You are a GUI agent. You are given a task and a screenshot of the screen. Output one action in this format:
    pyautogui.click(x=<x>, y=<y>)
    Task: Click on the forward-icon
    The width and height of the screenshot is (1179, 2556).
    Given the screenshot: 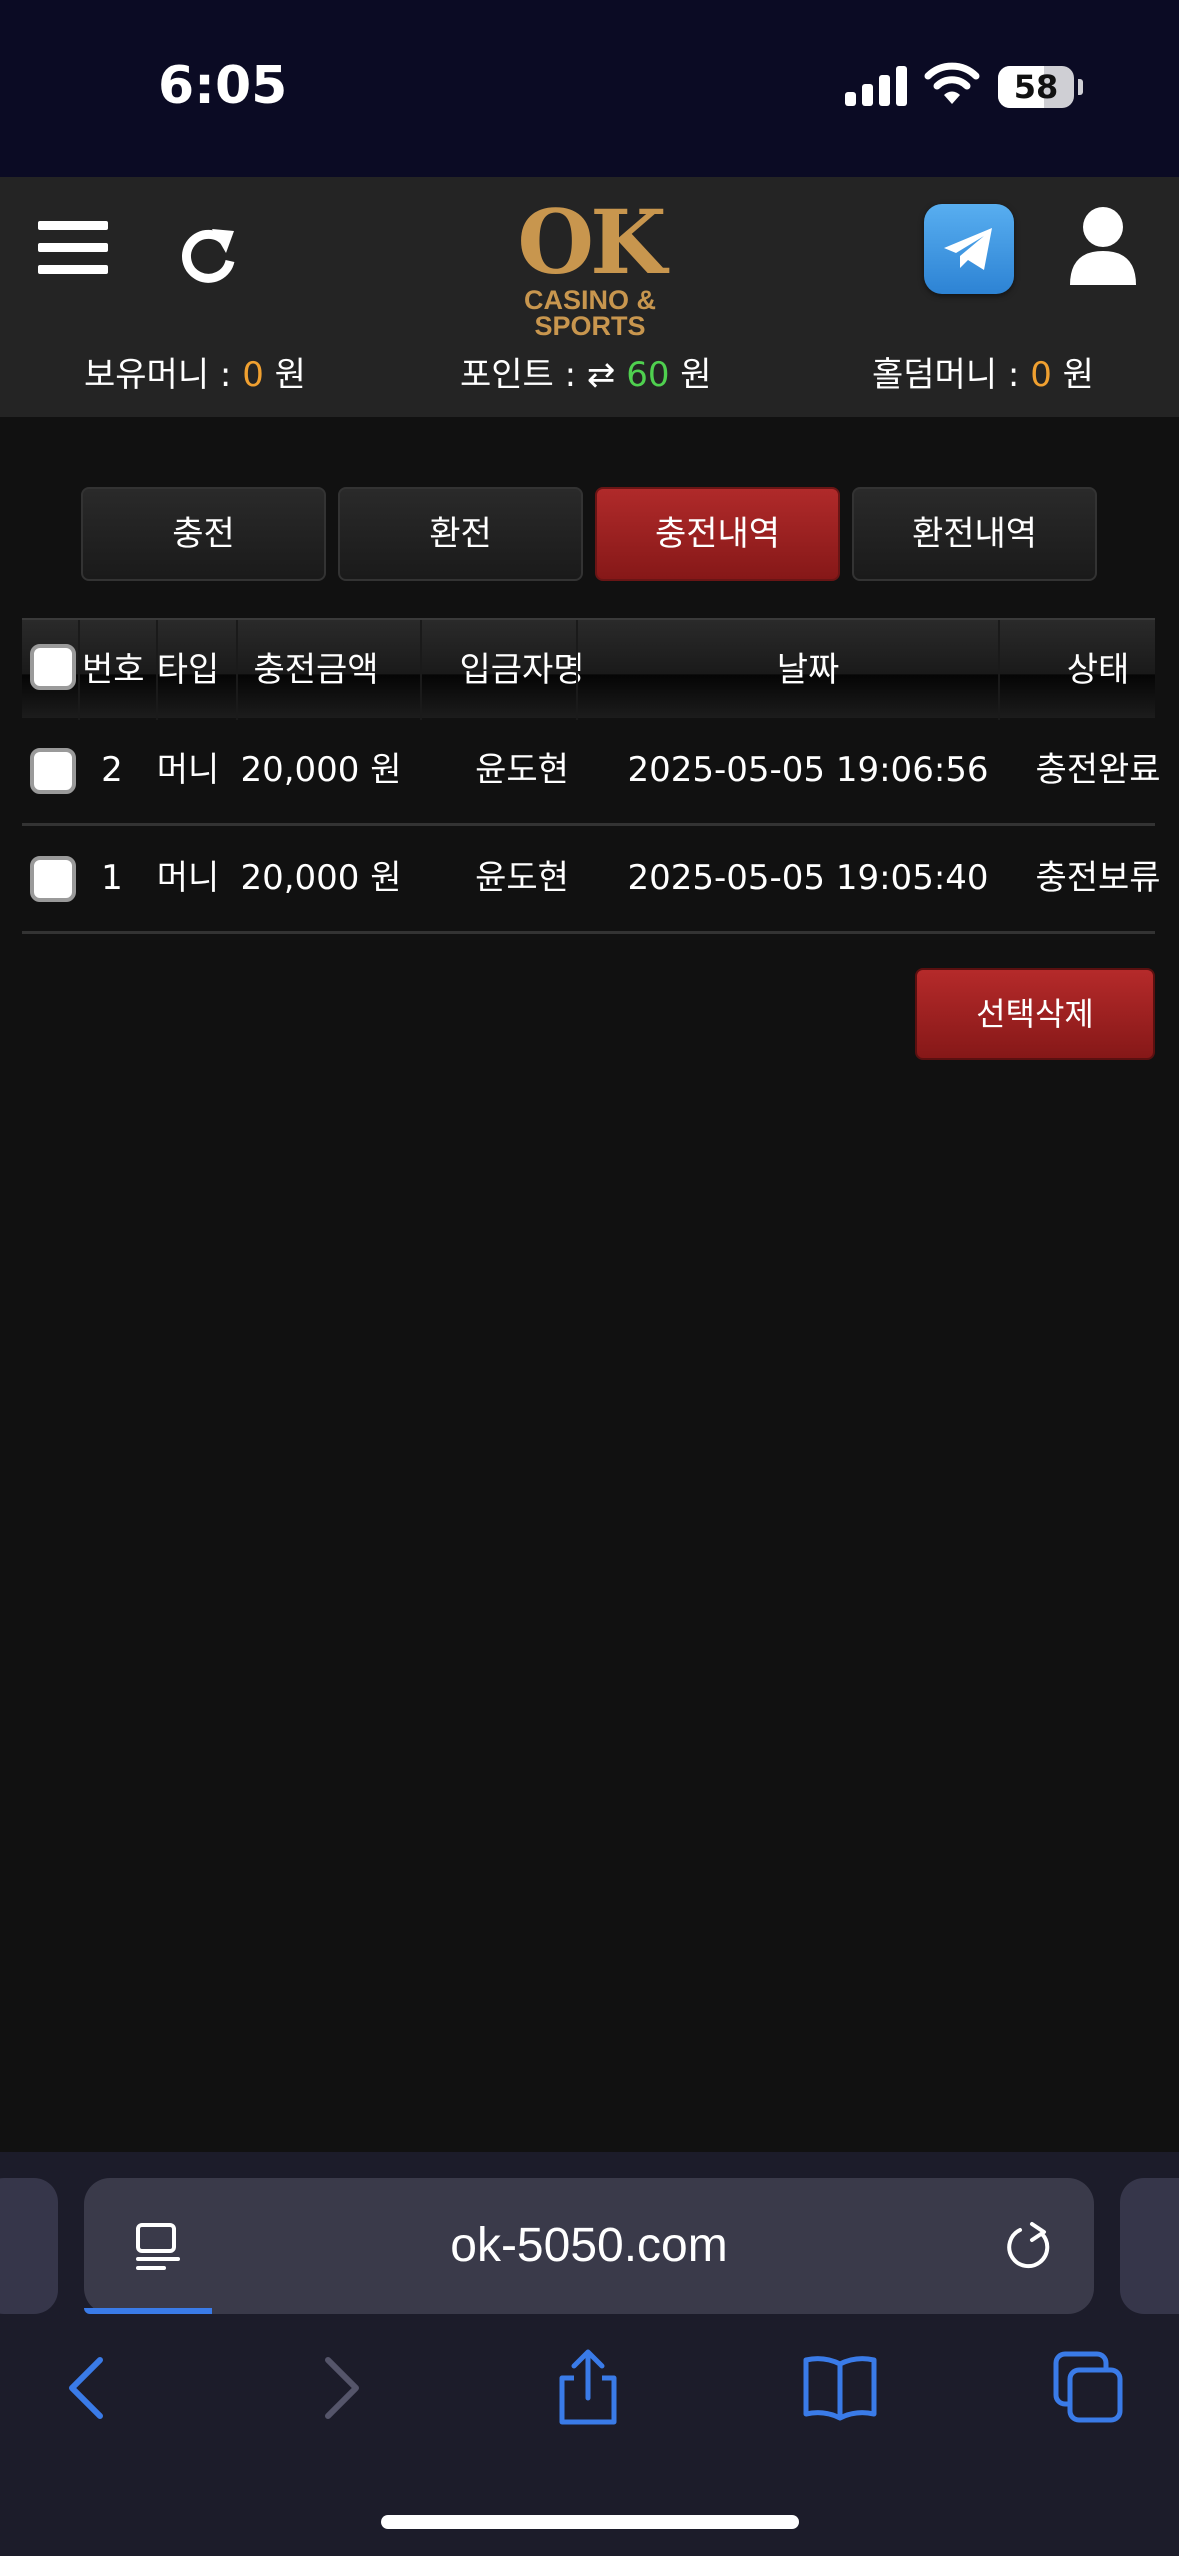 What is the action you would take?
    pyautogui.click(x=340, y=2388)
    